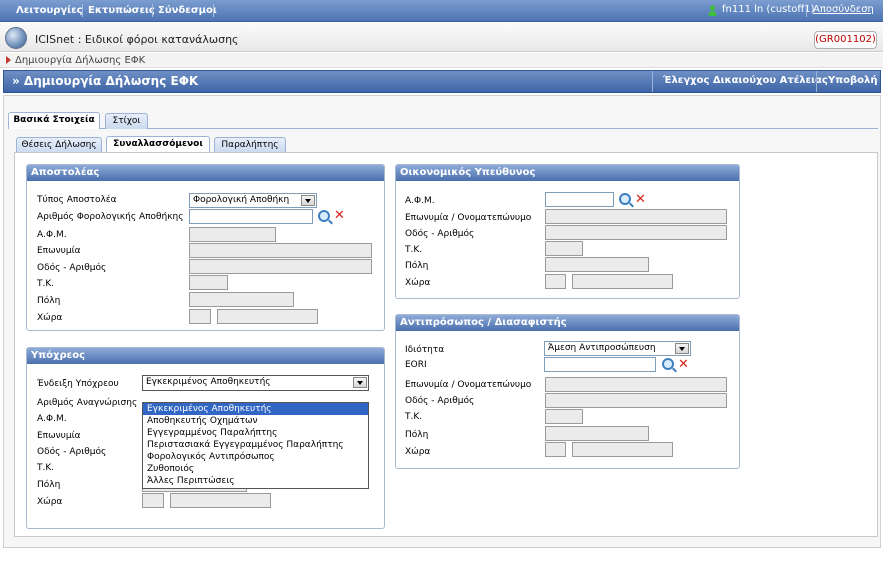  What do you see at coordinates (853, 80) in the screenshot?
I see `submit-button: Υποβολή` at bounding box center [853, 80].